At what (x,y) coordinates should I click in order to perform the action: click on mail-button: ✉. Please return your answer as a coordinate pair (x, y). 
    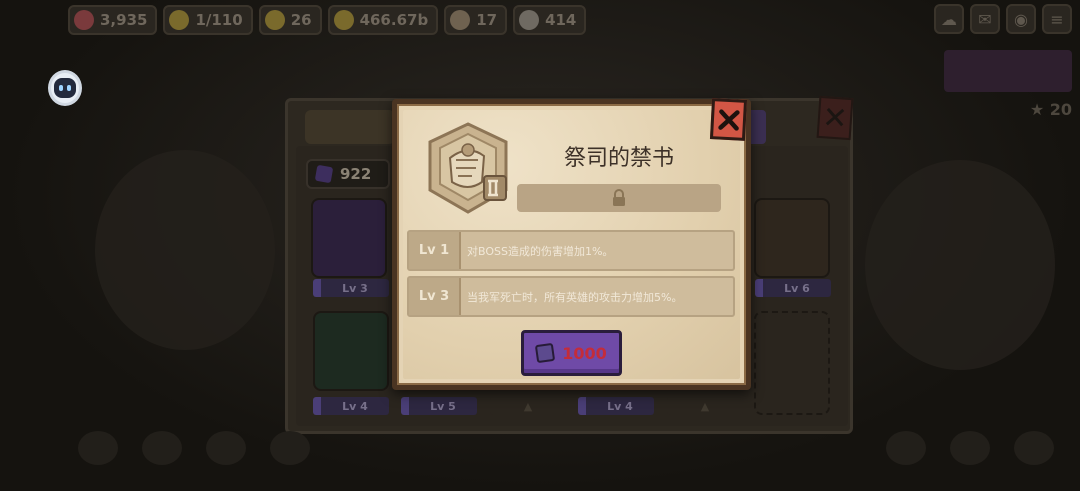
    Looking at the image, I should click on (985, 19).